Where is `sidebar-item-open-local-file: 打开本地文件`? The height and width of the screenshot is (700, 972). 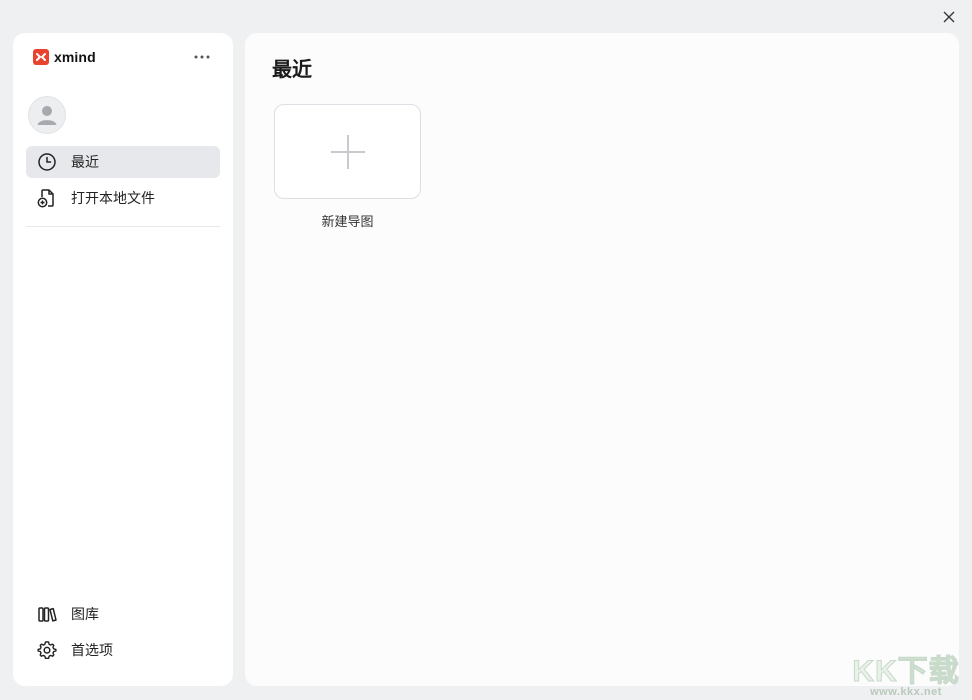
sidebar-item-open-local-file: 打开本地文件 is located at coordinates (123, 198).